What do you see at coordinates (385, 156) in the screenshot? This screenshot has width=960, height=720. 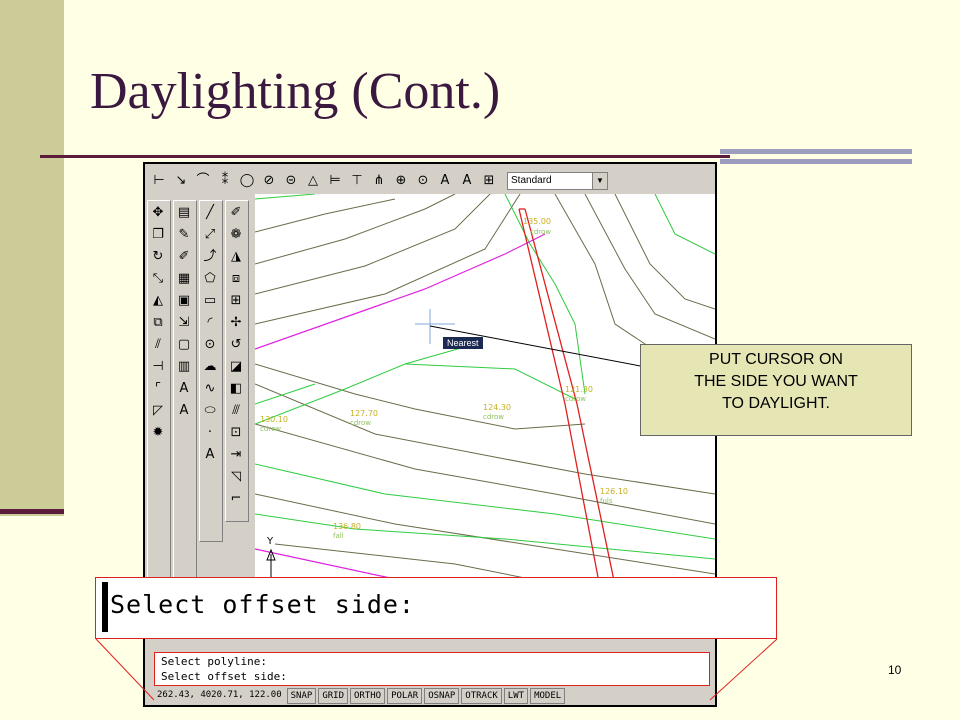 I see `title-underline` at bounding box center [385, 156].